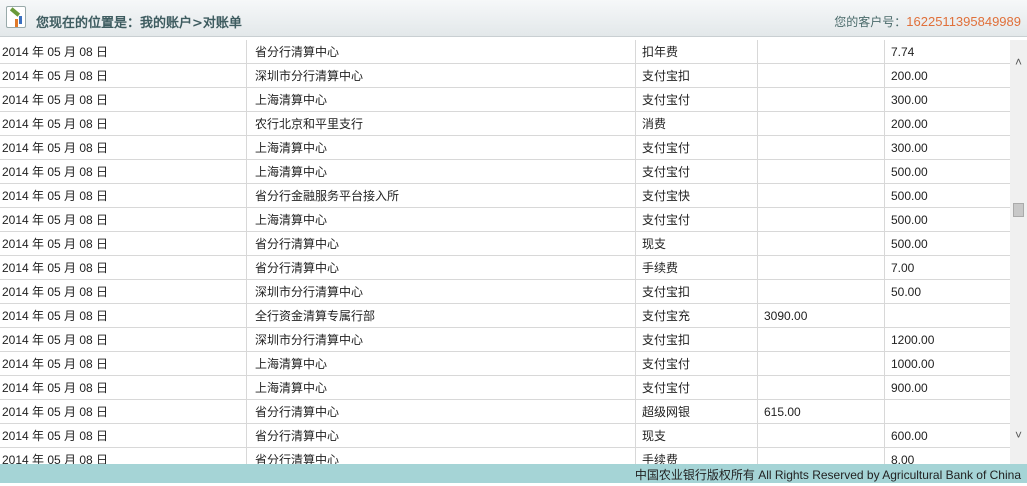 This screenshot has width=1027, height=486. I want to click on institution-cell: 全行资金清算专属行部, so click(441, 316).